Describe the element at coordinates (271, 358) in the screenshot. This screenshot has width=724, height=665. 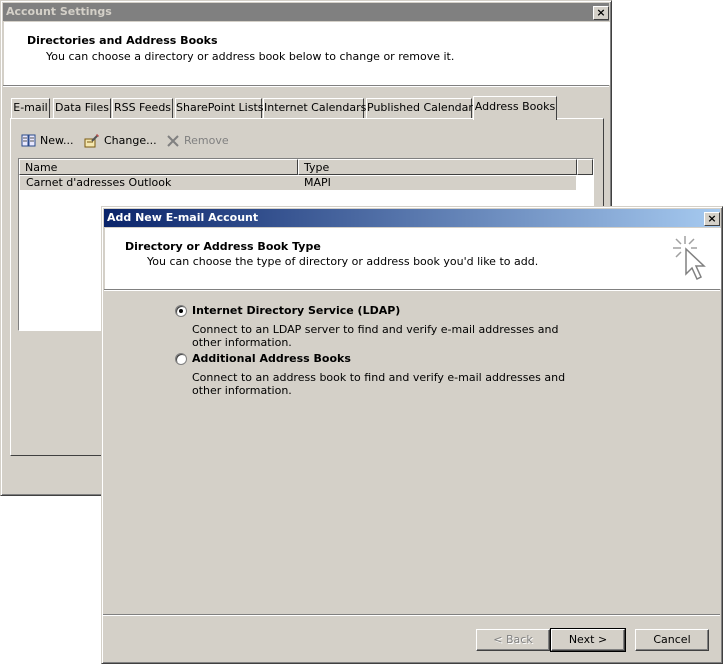
I see `additional-address-books-label: Additional Address Books` at that location.